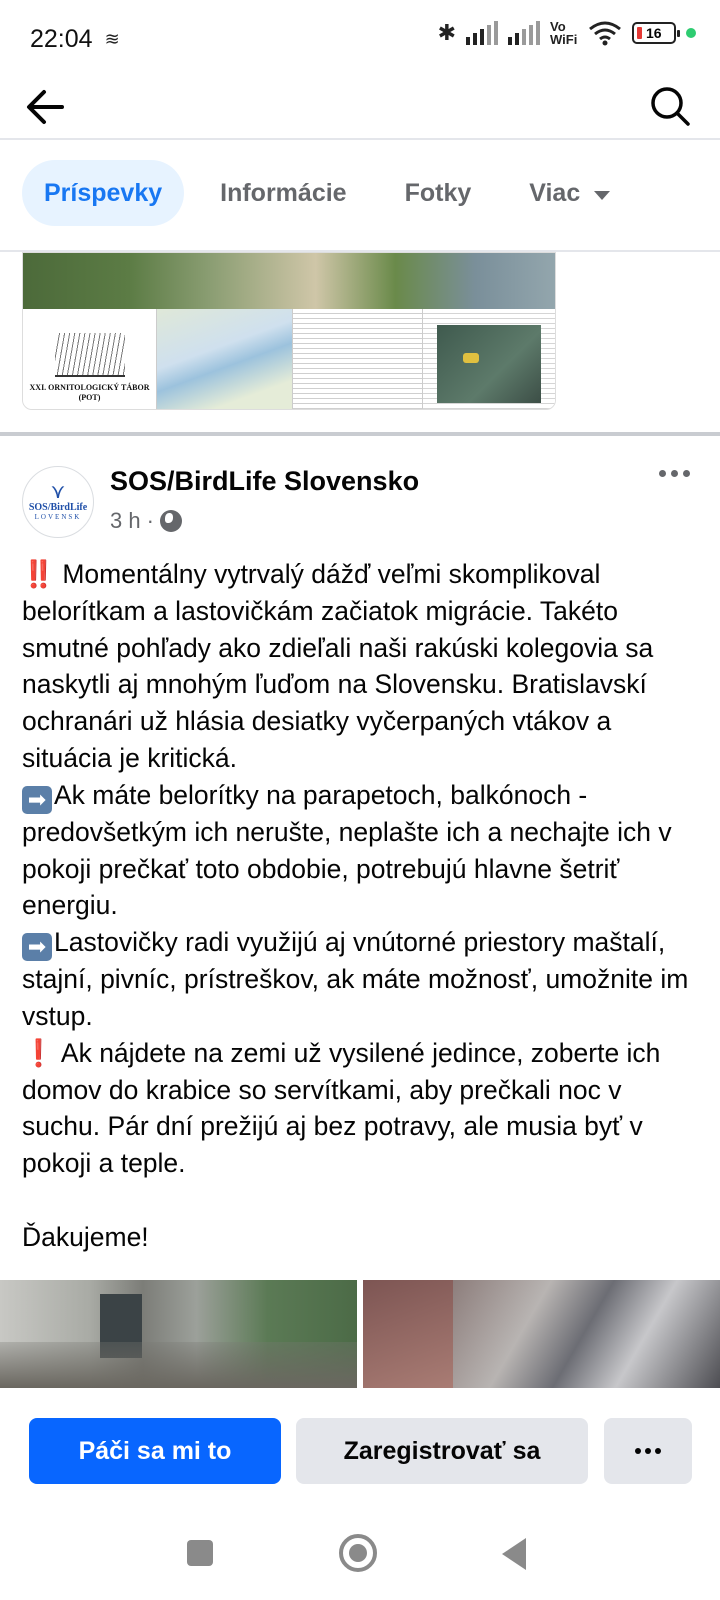 Image resolution: width=720 pixels, height=1600 pixels. What do you see at coordinates (691, 33) in the screenshot?
I see `dot-icon` at bounding box center [691, 33].